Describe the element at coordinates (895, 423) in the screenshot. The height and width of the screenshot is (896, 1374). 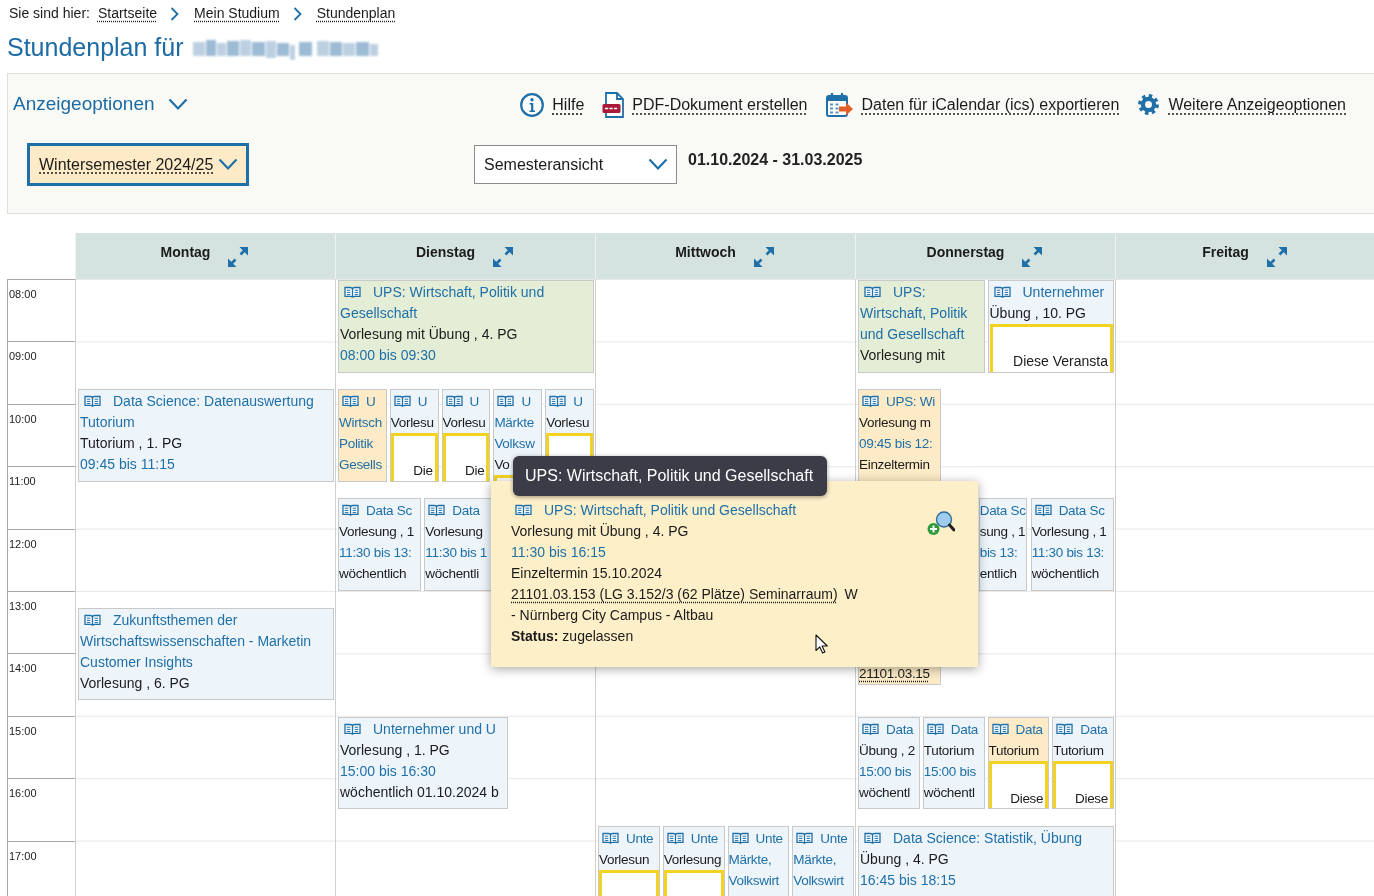
I see `event-detail: Vorlesung m` at that location.